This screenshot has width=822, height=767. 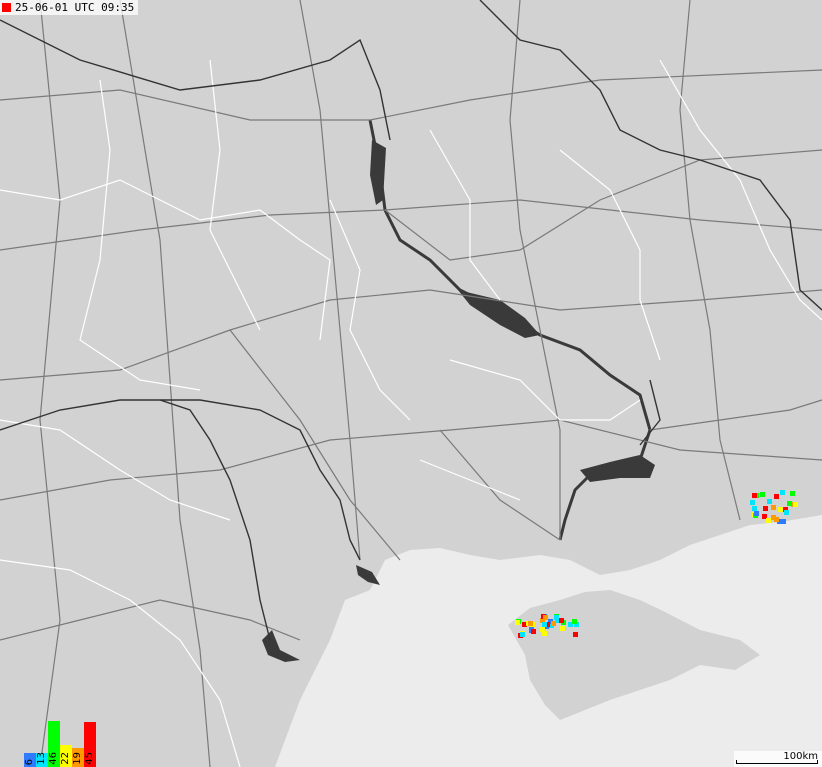 I want to click on strike-layer, so click(x=656, y=564).